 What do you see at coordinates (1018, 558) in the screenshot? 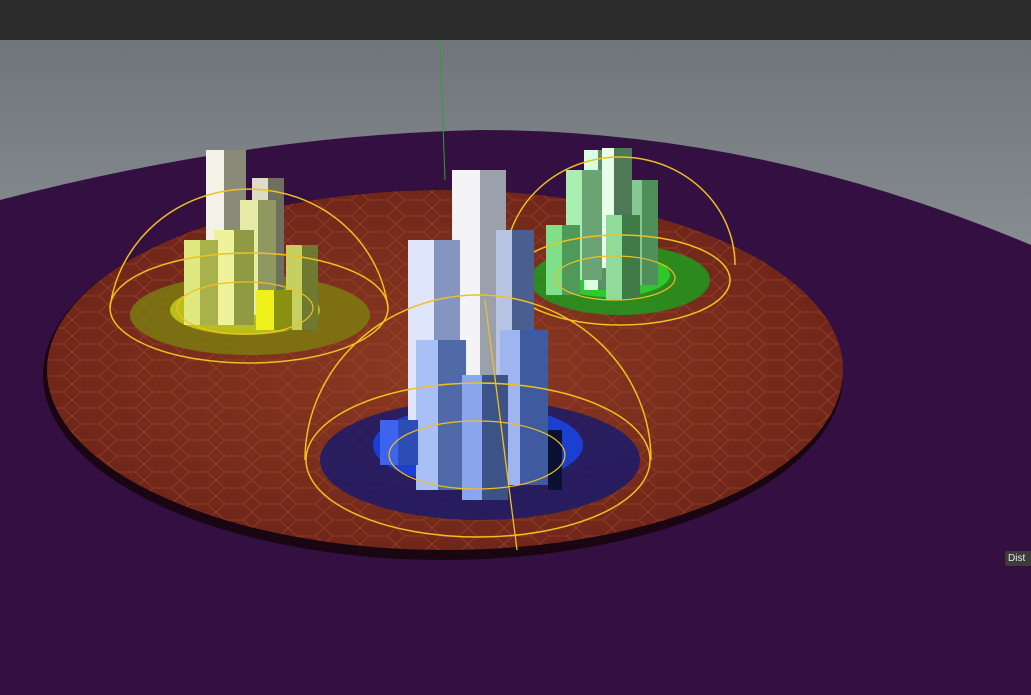
I see `dist-label: Dist` at bounding box center [1018, 558].